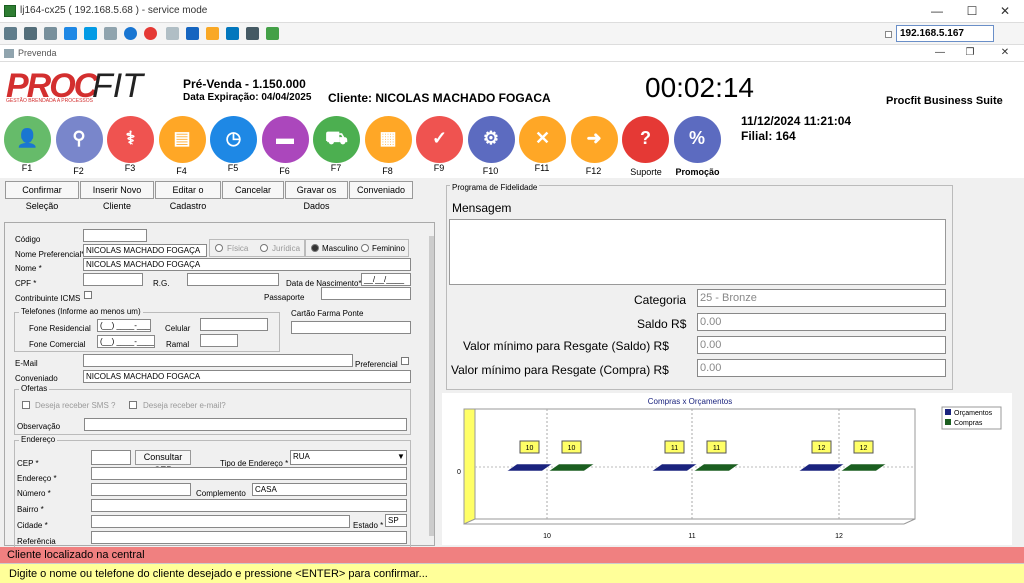  I want to click on windows-icon, so click(90, 33).